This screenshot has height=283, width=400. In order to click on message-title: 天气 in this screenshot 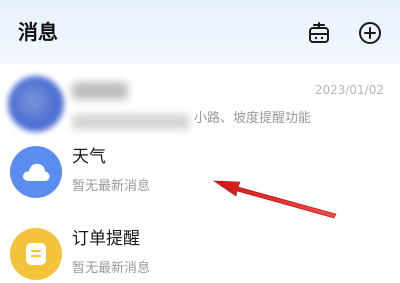, I will do `click(89, 157)`.